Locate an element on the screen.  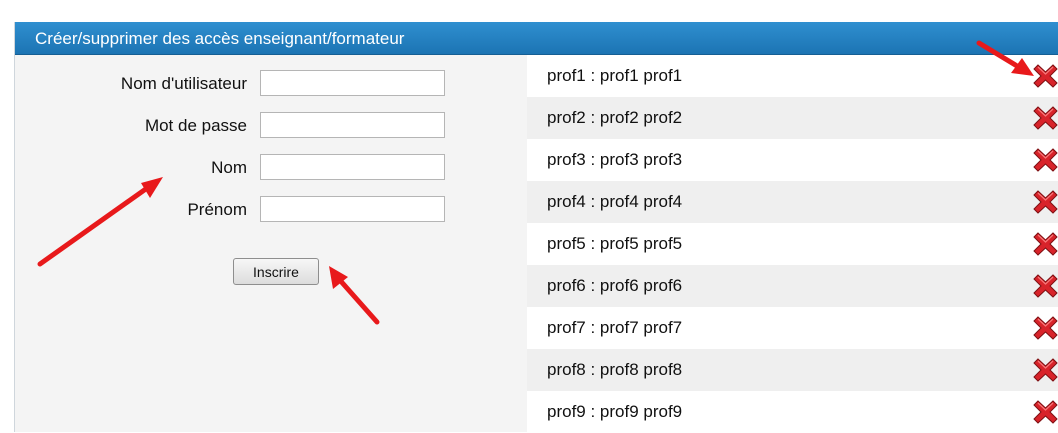
list-item: prof8 : prof8 prof8 is located at coordinates (792, 370).